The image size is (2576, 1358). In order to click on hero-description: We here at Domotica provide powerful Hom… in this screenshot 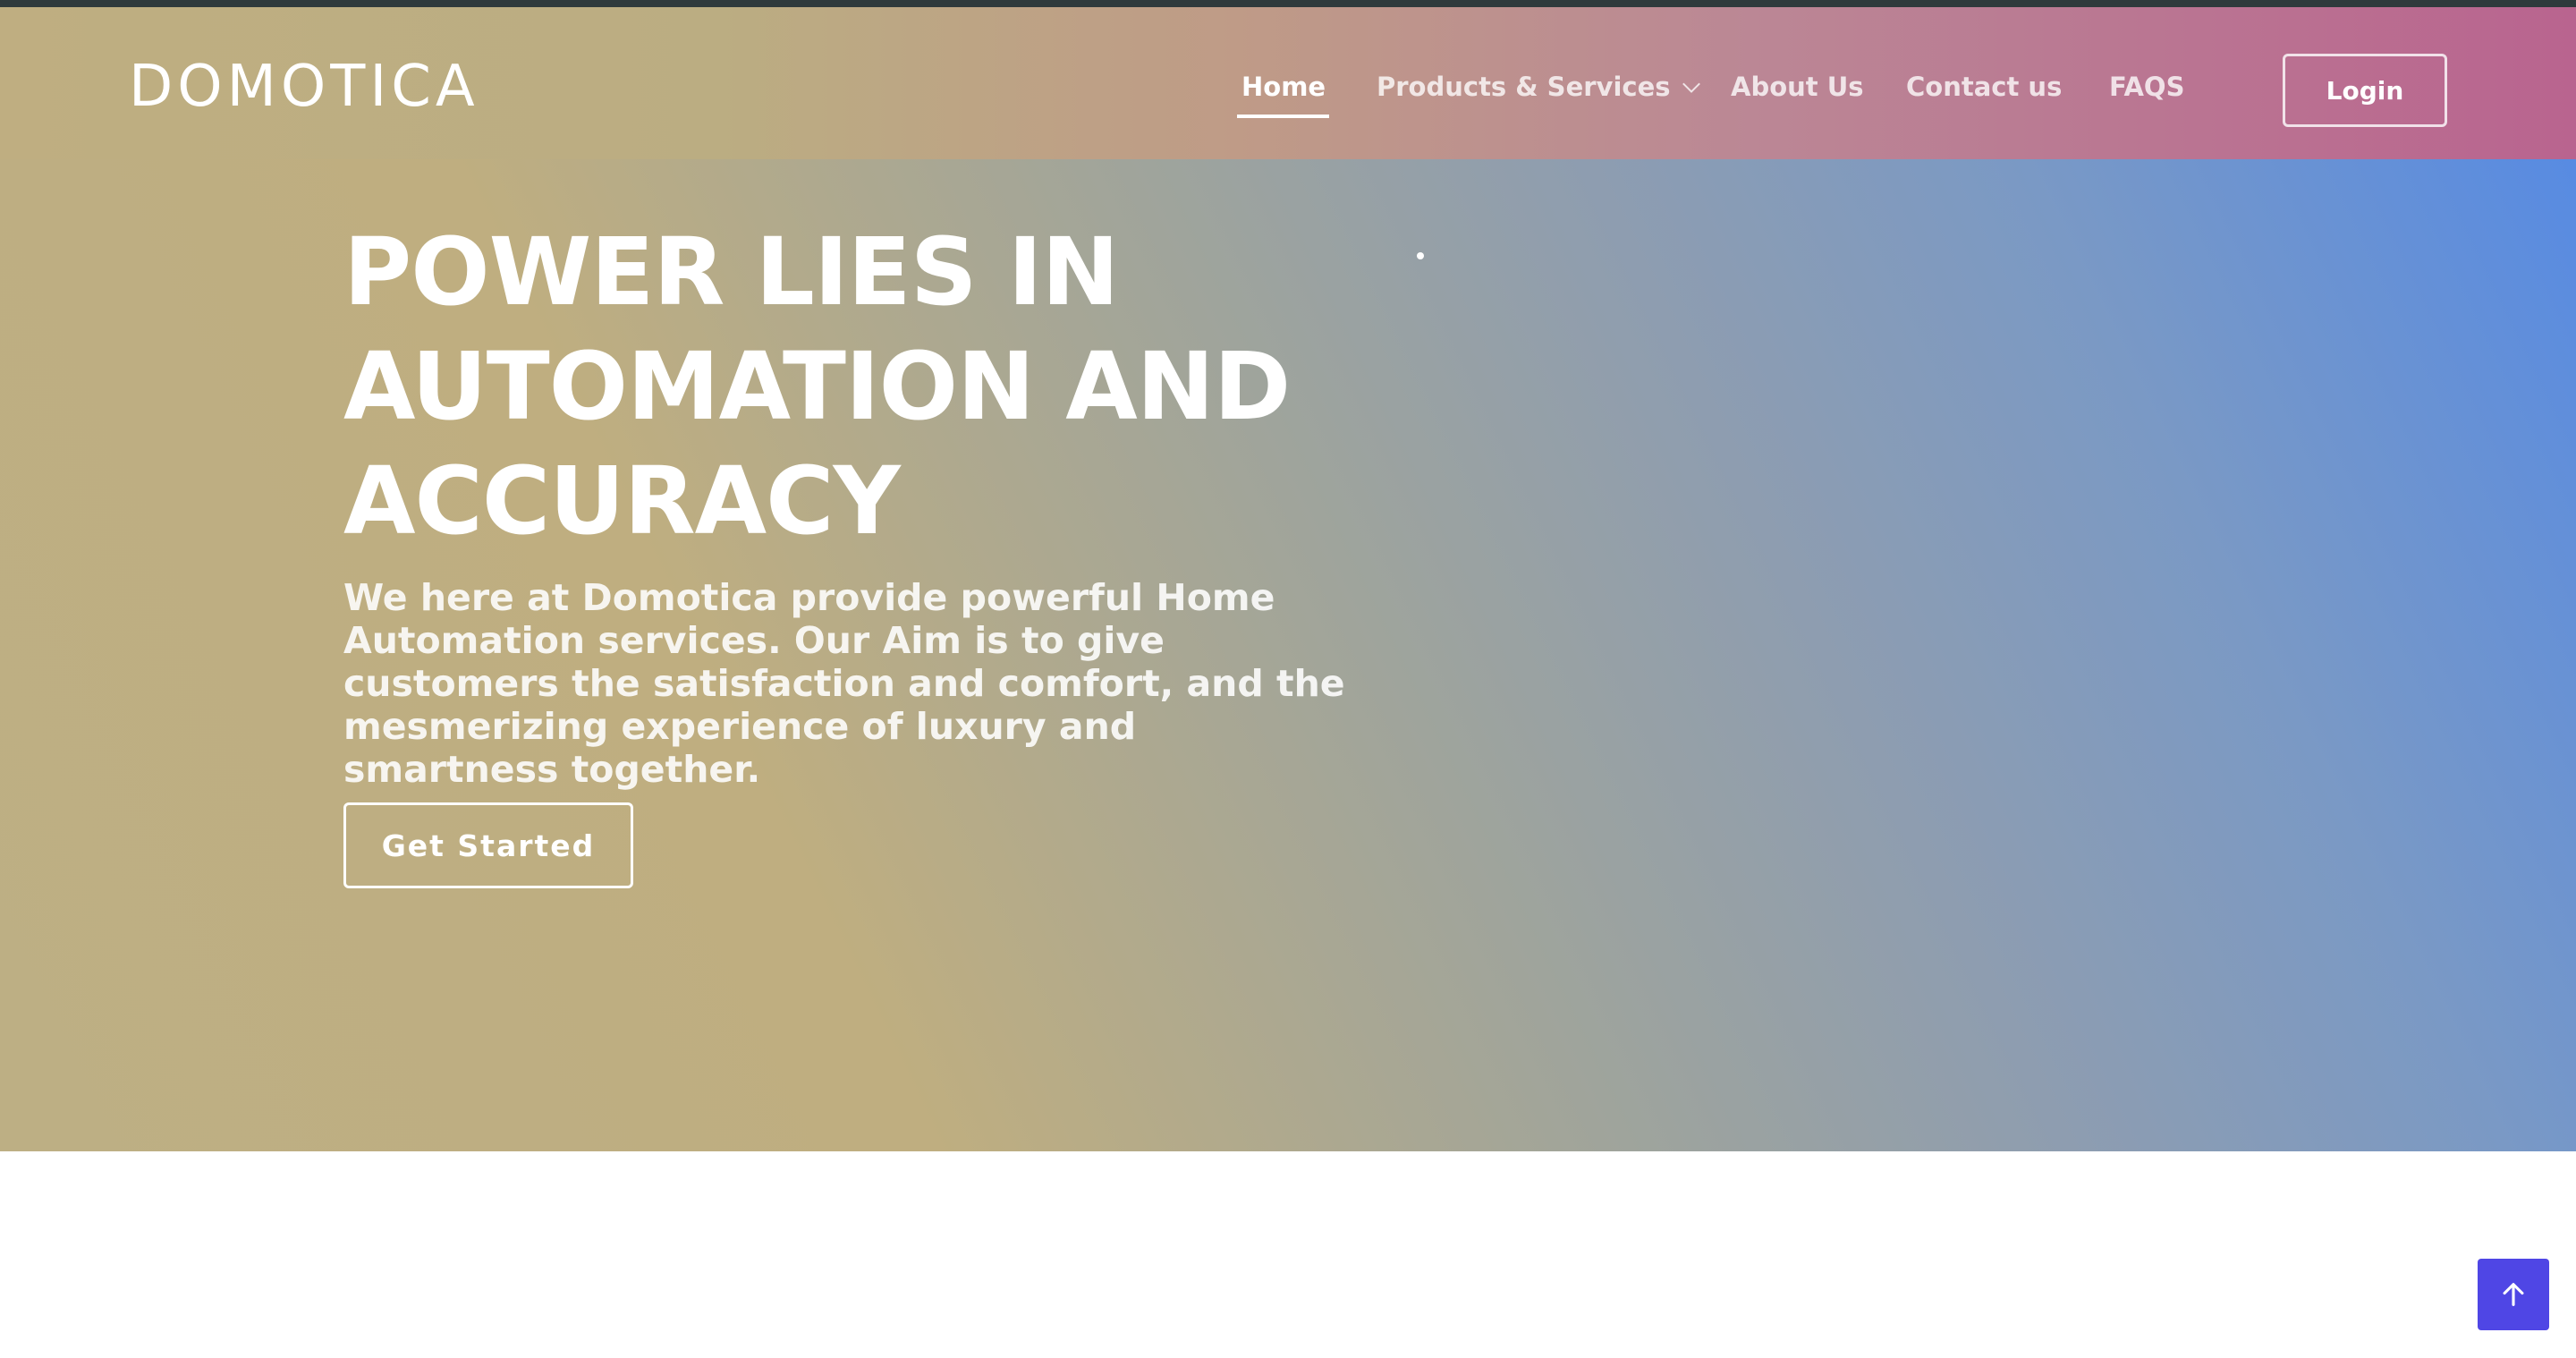, I will do `click(844, 683)`.